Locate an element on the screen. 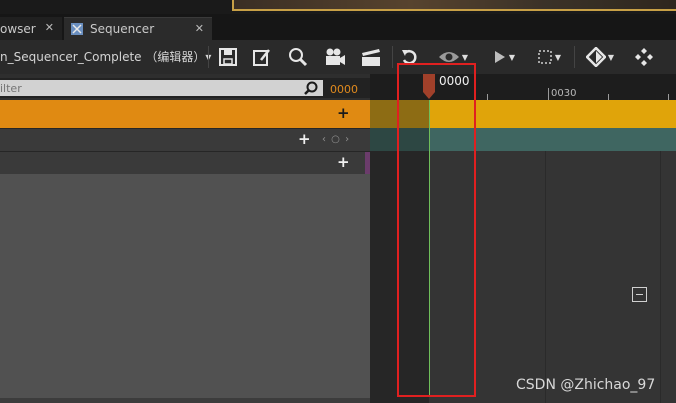 This screenshot has height=403, width=676. snap-button is located at coordinates (644, 57).